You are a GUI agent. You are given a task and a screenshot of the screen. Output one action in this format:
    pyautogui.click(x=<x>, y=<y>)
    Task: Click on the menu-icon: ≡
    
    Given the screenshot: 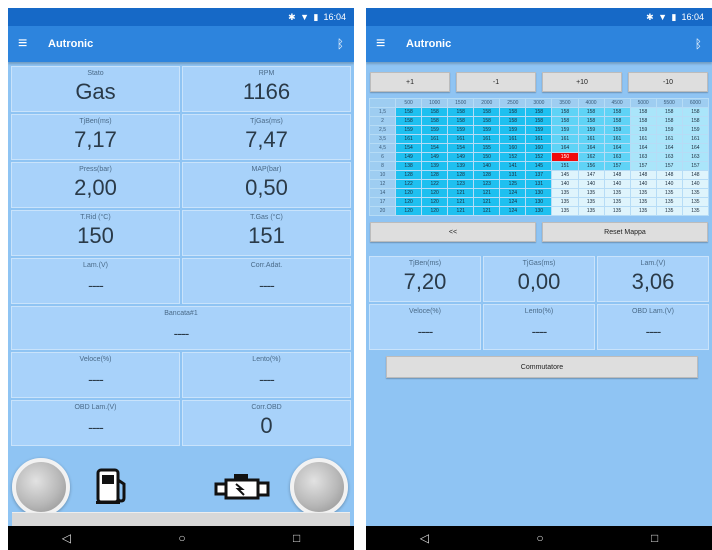 What is the action you would take?
    pyautogui.click(x=29, y=44)
    